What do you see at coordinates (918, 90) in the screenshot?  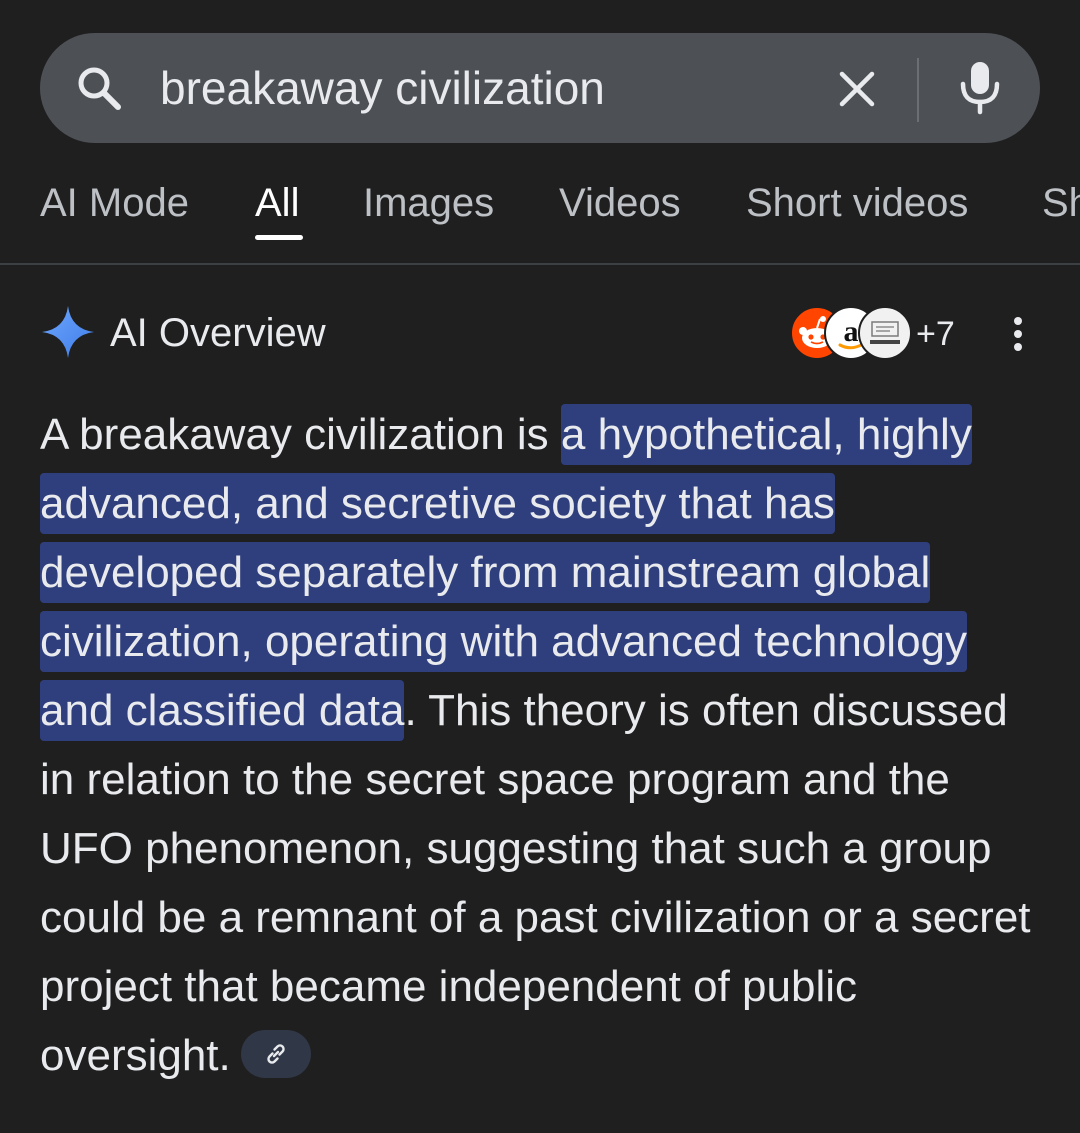 I see `search-divider` at bounding box center [918, 90].